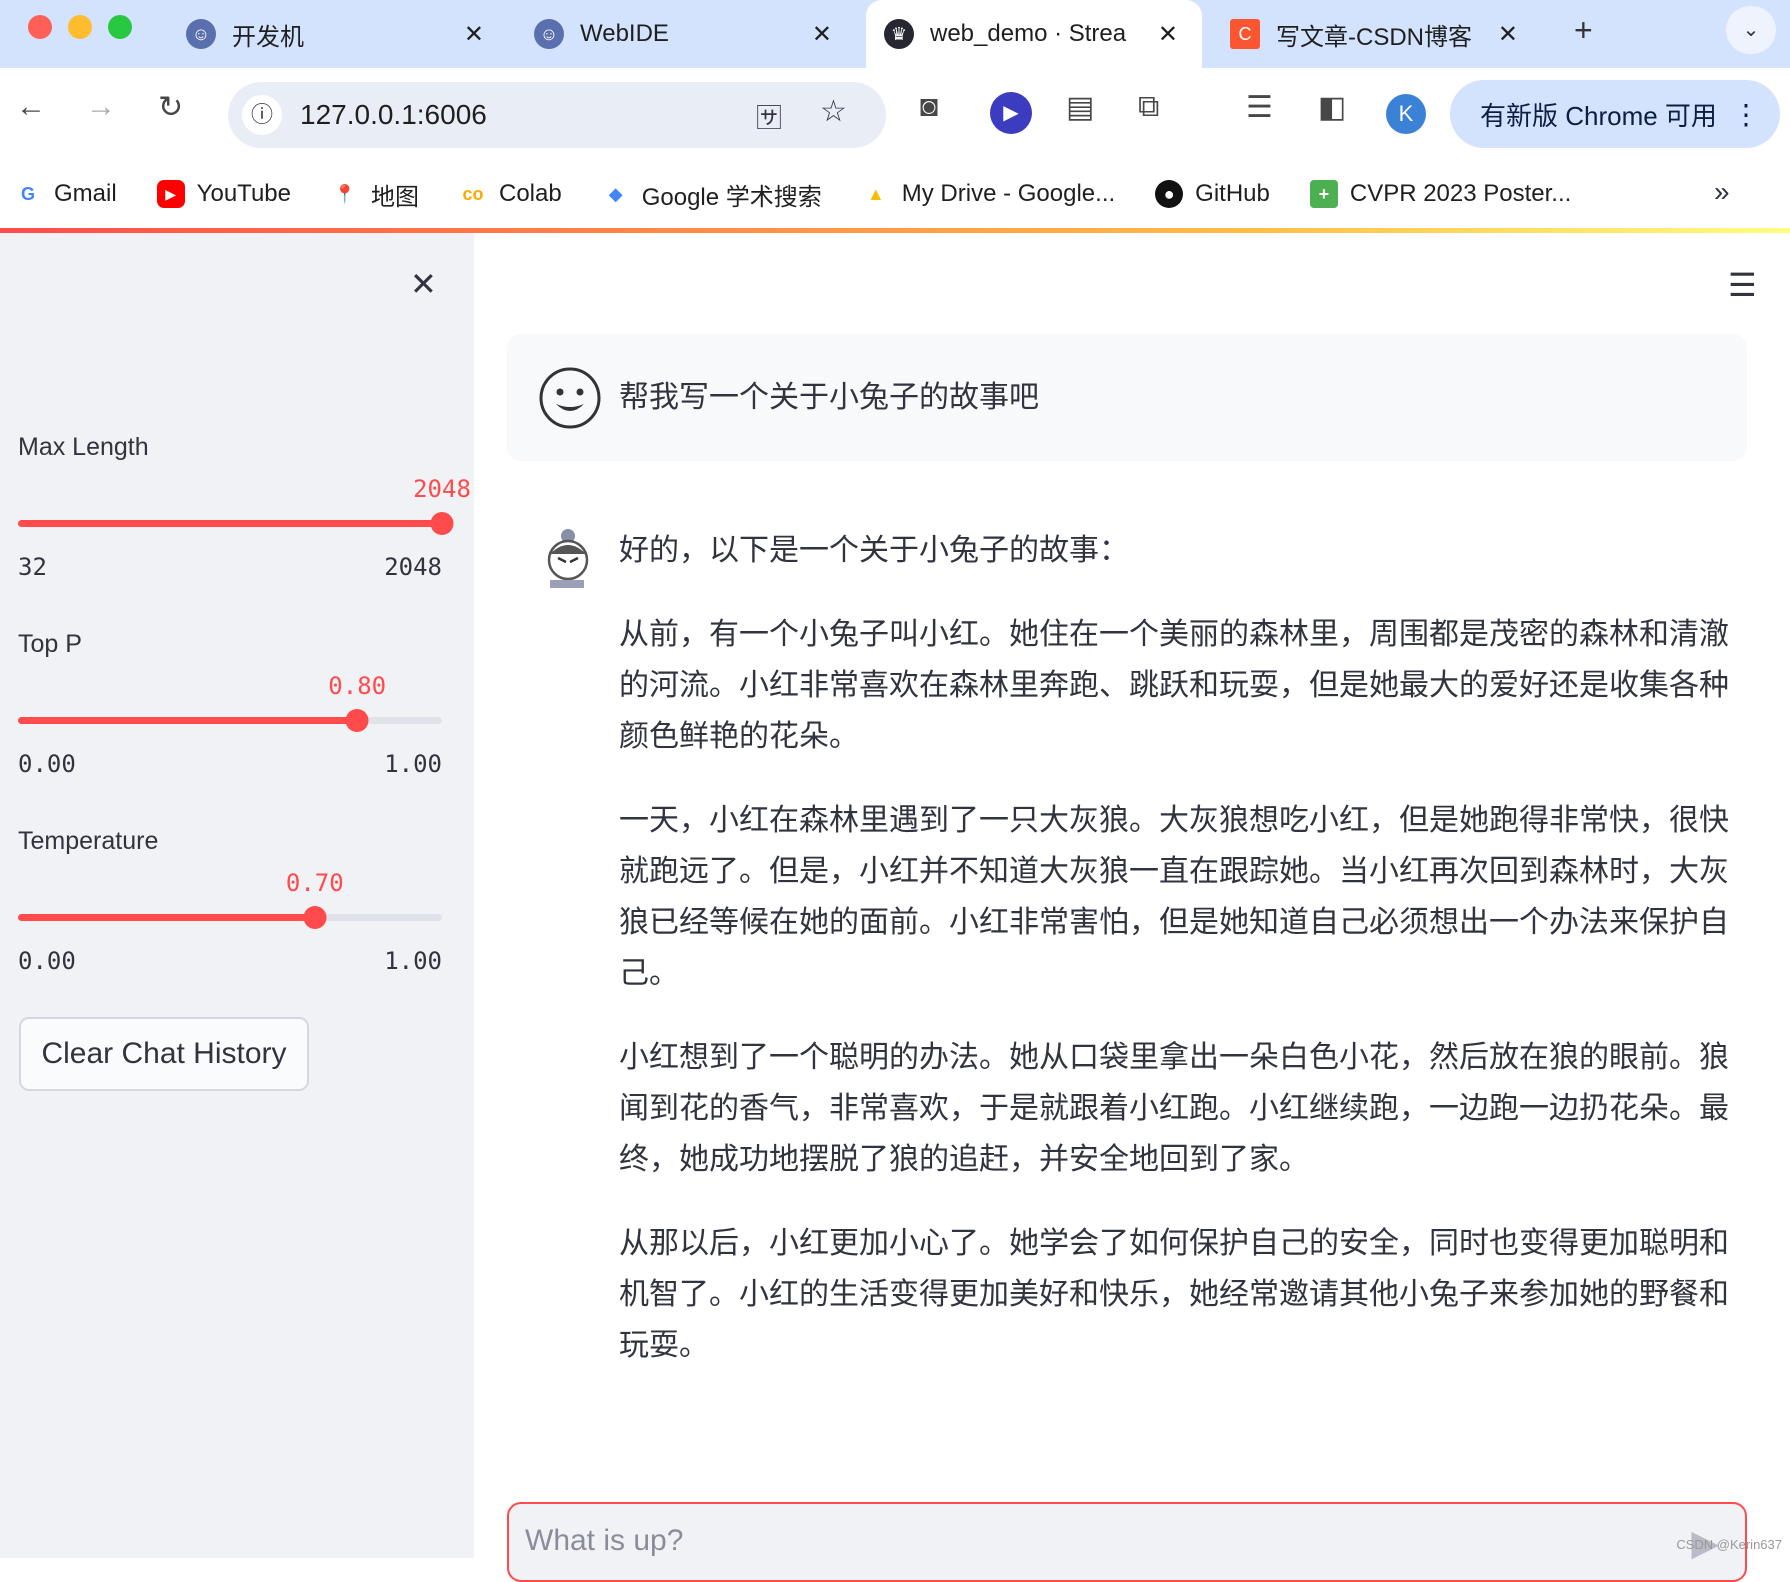 Image resolution: width=1790 pixels, height=1582 pixels. What do you see at coordinates (1148, 107) in the screenshot?
I see `extensions-puzzle-icon: ⧉` at bounding box center [1148, 107].